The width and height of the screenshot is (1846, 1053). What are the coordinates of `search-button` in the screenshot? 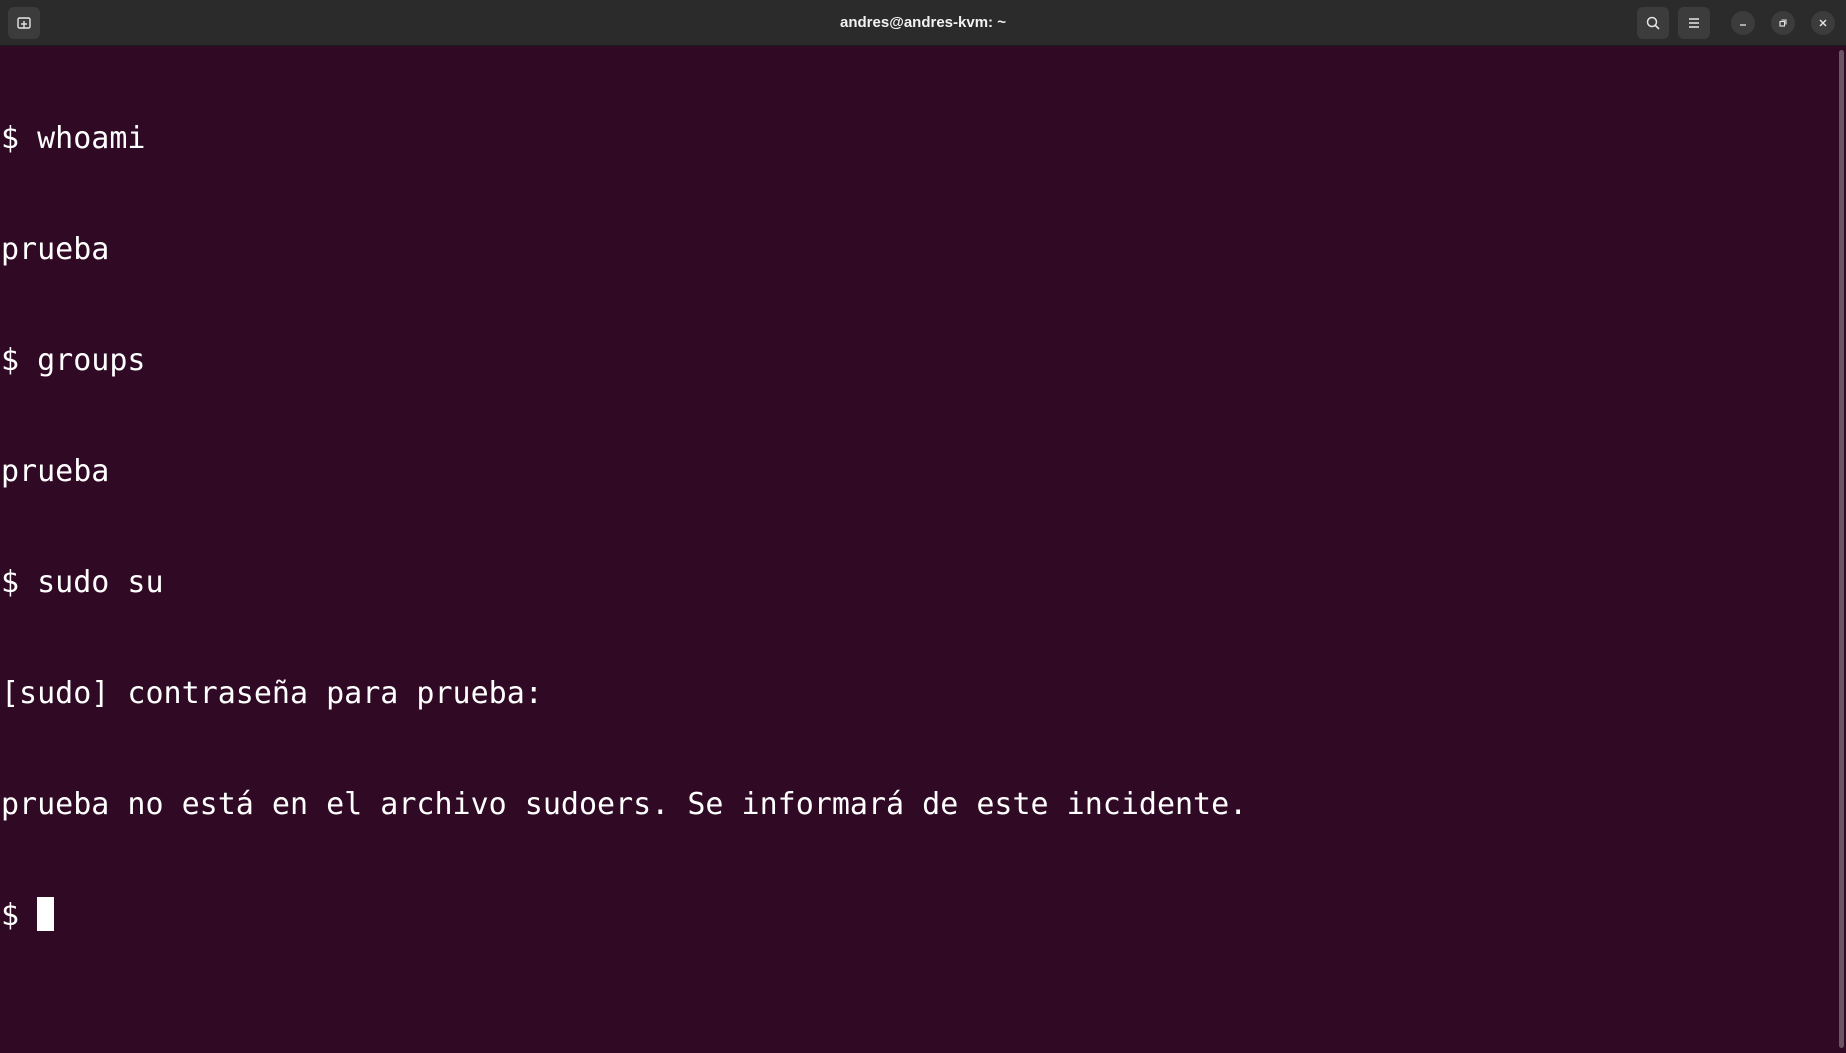 It's located at (1653, 23).